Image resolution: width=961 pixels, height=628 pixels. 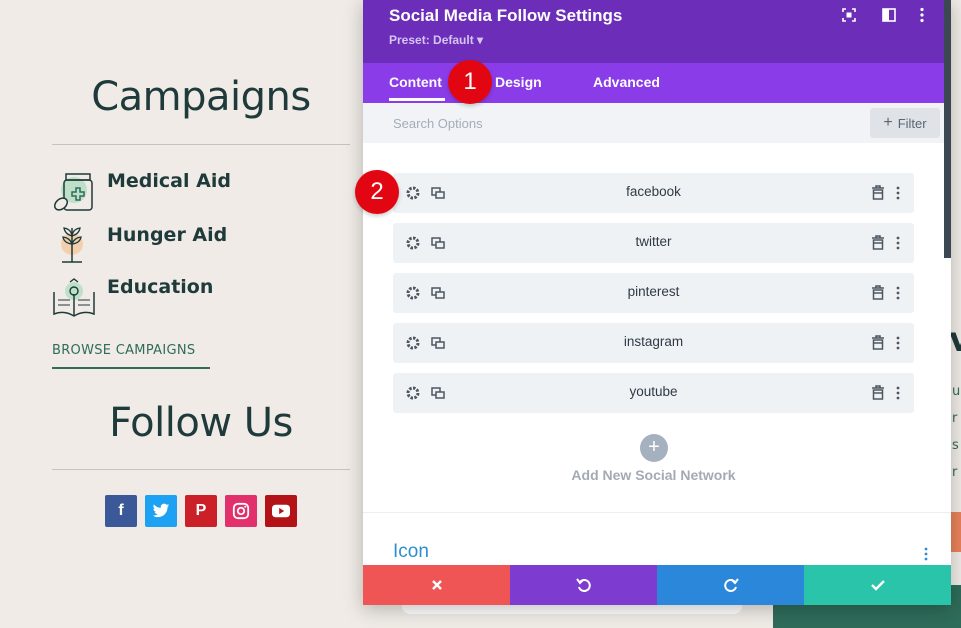 I want to click on undo-button, so click(x=583, y=585).